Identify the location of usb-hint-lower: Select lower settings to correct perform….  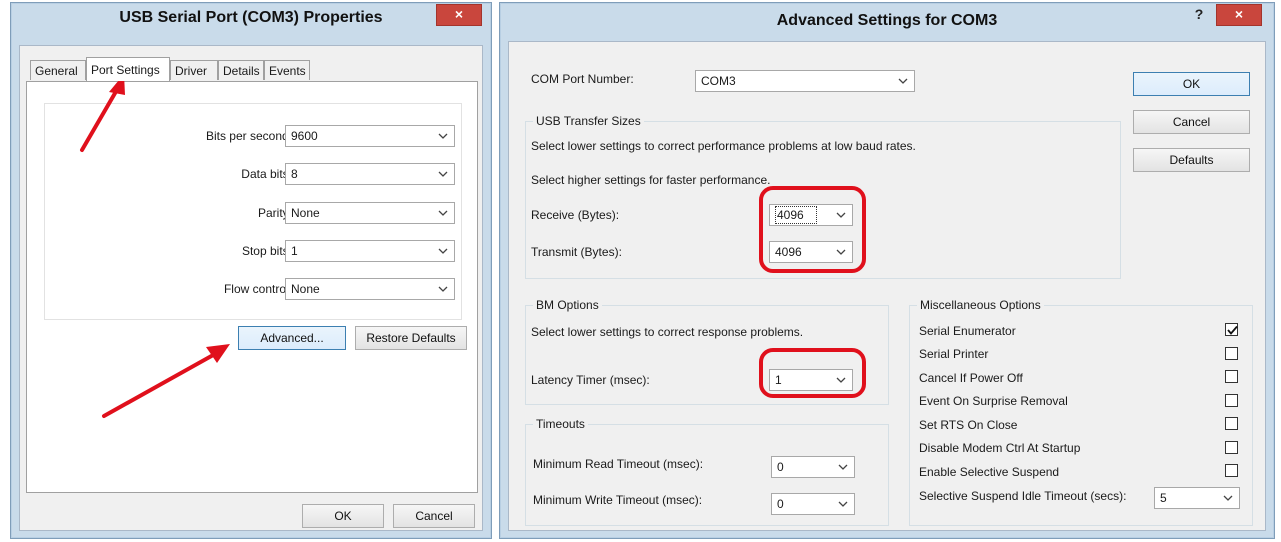
(723, 146).